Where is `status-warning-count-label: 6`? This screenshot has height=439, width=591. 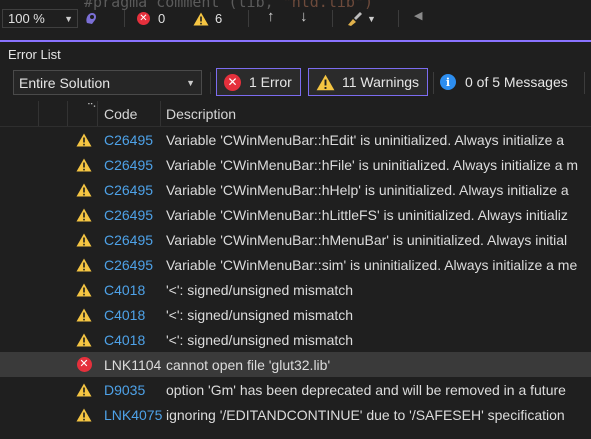
status-warning-count-label: 6 is located at coordinates (219, 18).